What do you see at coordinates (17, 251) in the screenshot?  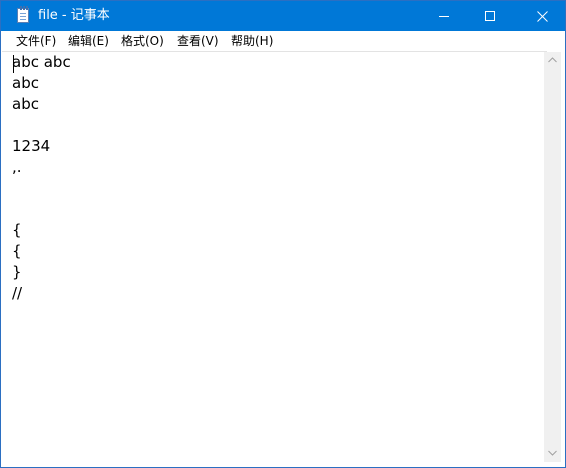 I see `text-line-10: {` at bounding box center [17, 251].